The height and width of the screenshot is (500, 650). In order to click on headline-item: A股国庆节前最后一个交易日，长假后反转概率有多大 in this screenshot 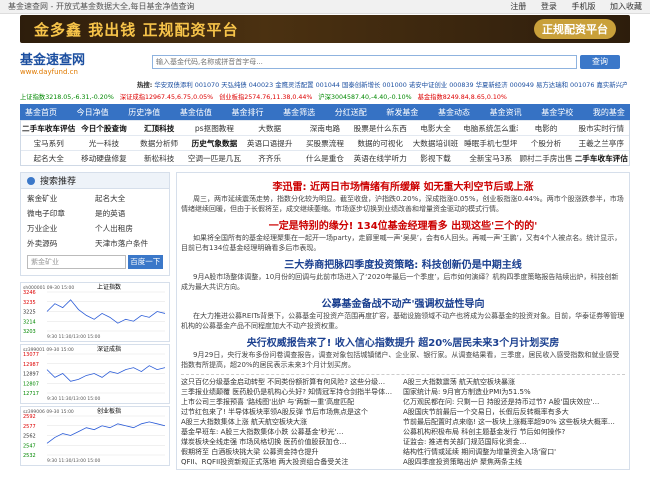, I will do `click(512, 412)`.